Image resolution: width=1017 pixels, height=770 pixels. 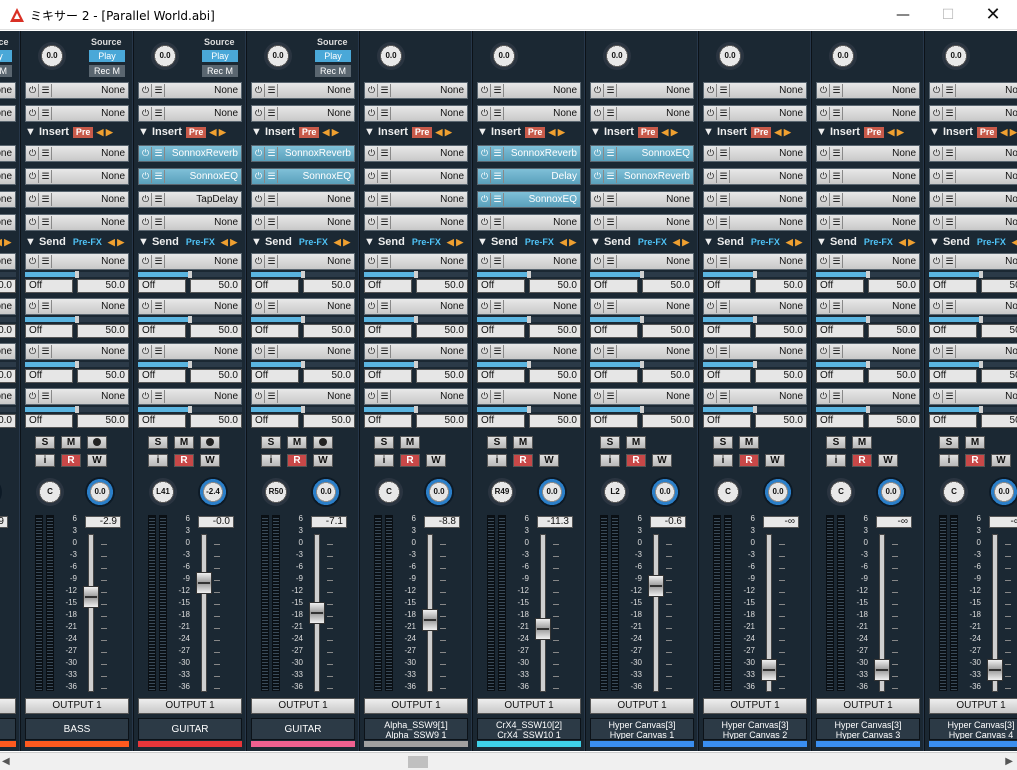 What do you see at coordinates (220, 56) in the screenshot?
I see `play-button: Play` at bounding box center [220, 56].